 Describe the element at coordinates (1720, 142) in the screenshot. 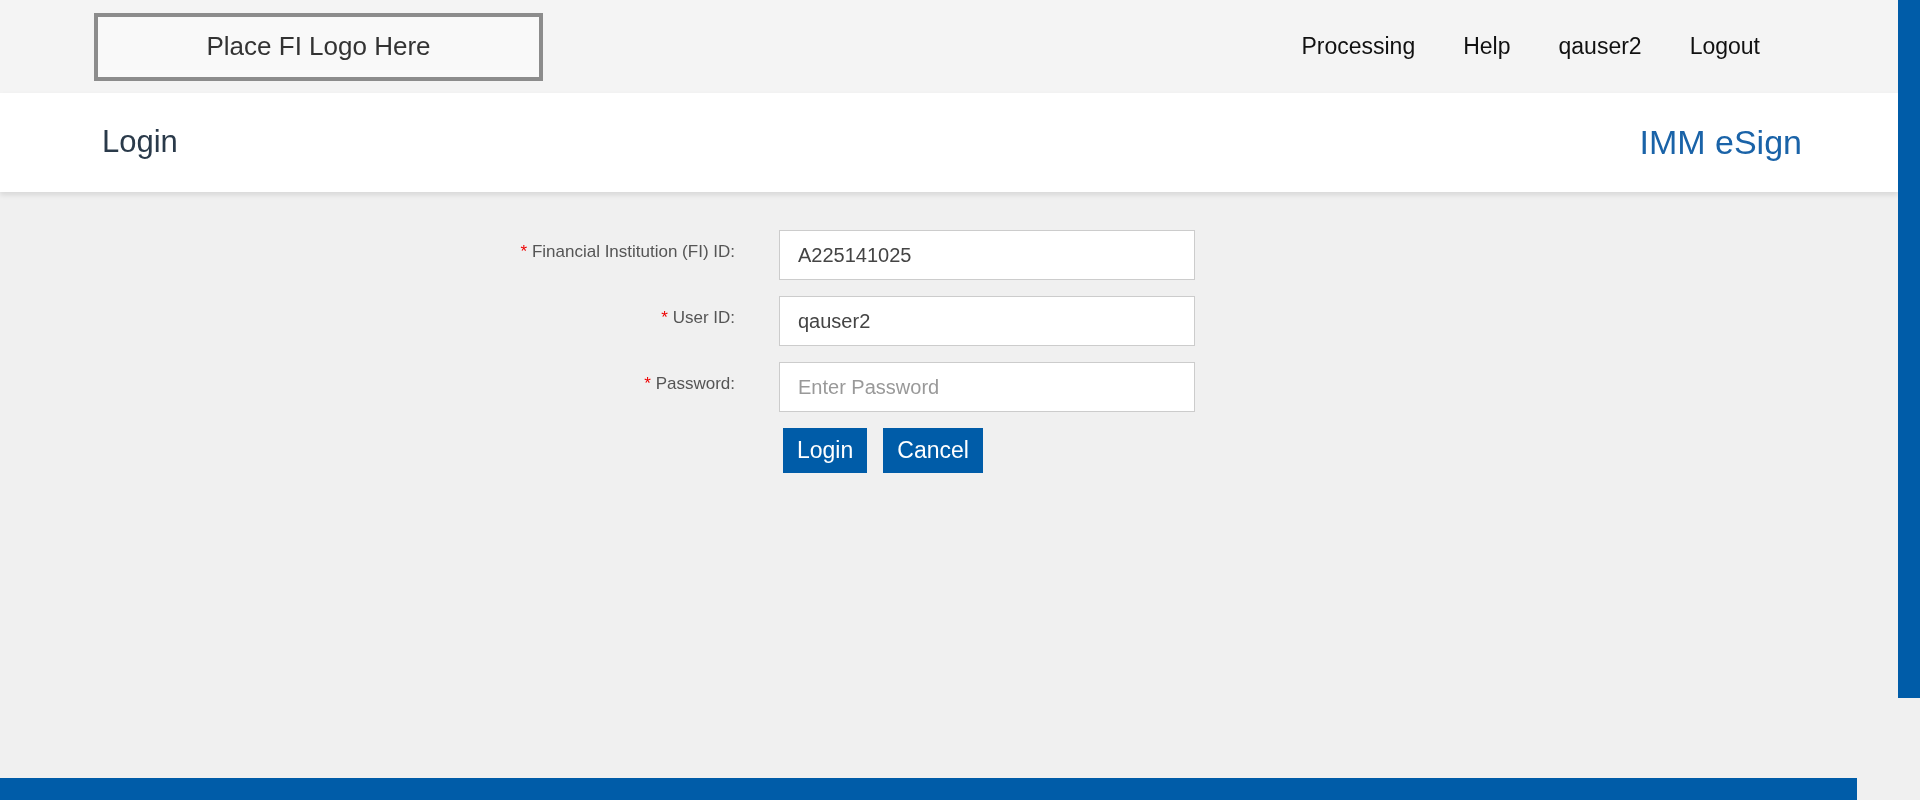

I see `app-name: IMM eSign` at that location.